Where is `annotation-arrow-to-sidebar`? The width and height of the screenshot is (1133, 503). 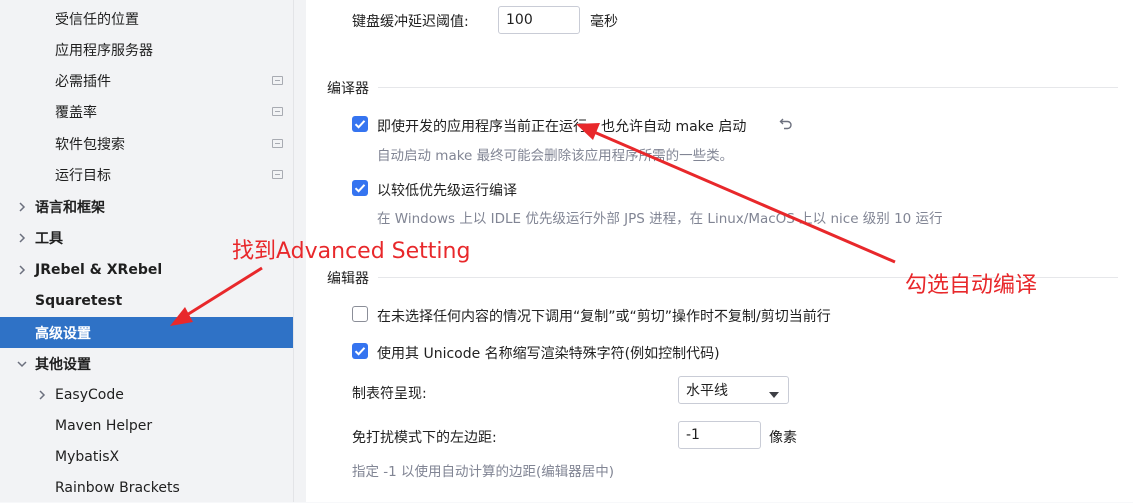
annotation-arrow-to-sidebar is located at coordinates (216, 296).